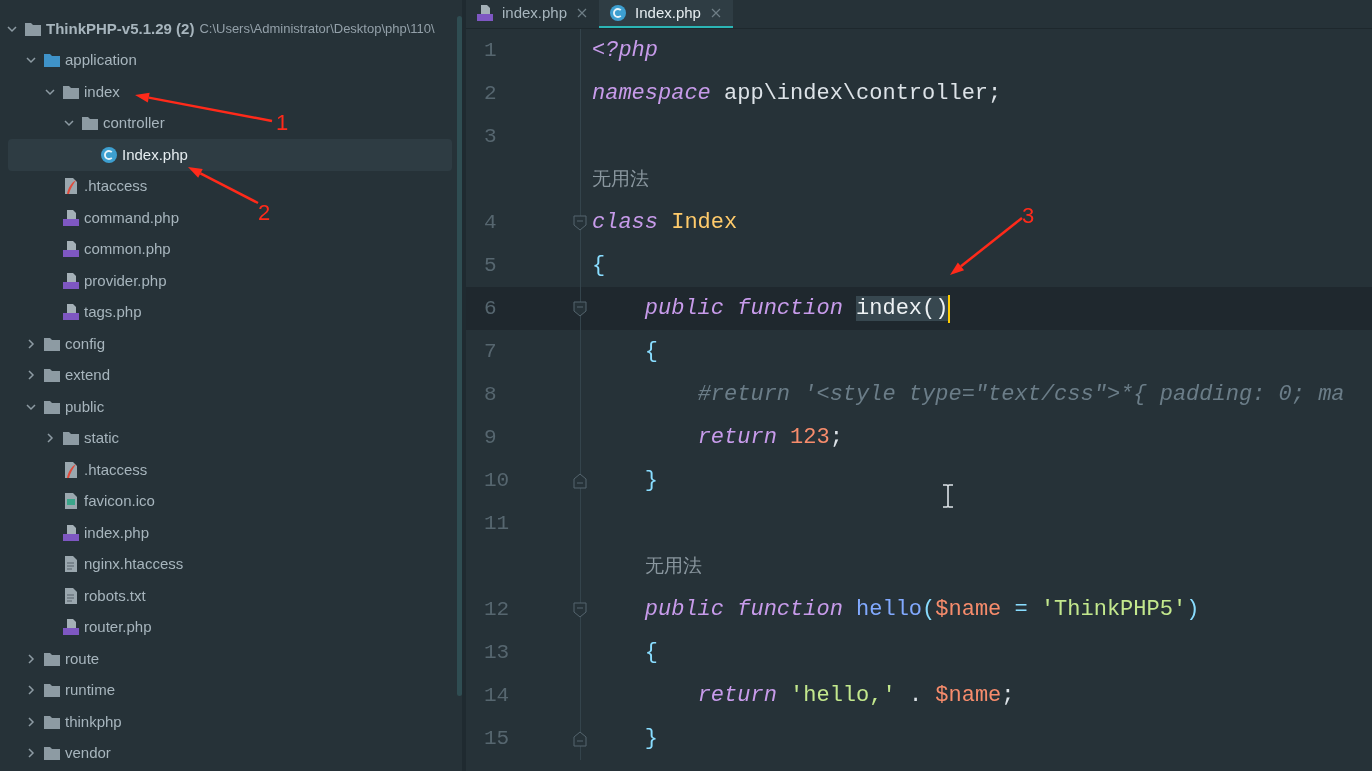  I want to click on file-item: router.php, so click(79, 627).